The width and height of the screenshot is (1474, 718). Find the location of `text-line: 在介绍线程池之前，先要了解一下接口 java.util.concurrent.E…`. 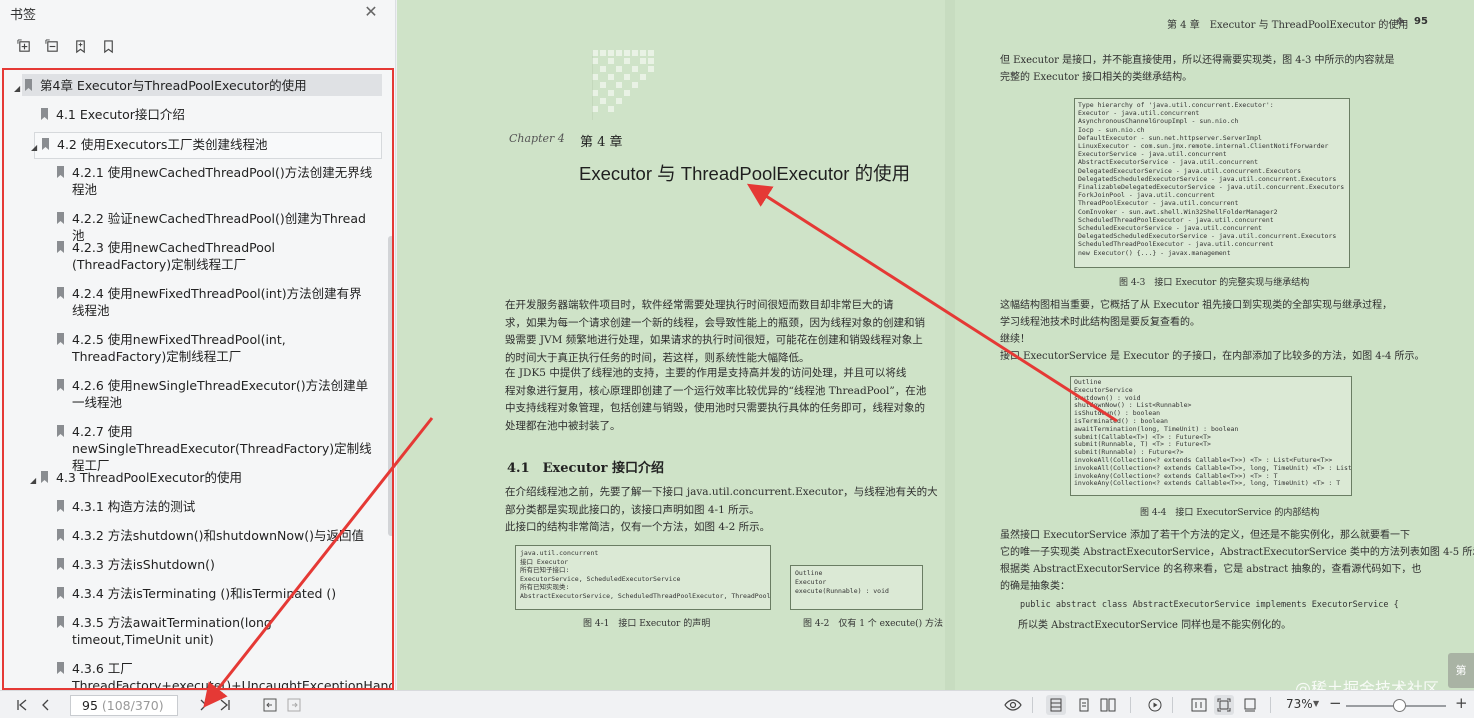

text-line: 在介绍线程池之前，先要了解一下接口 java.util.concurrent.E… is located at coordinates (721, 492).